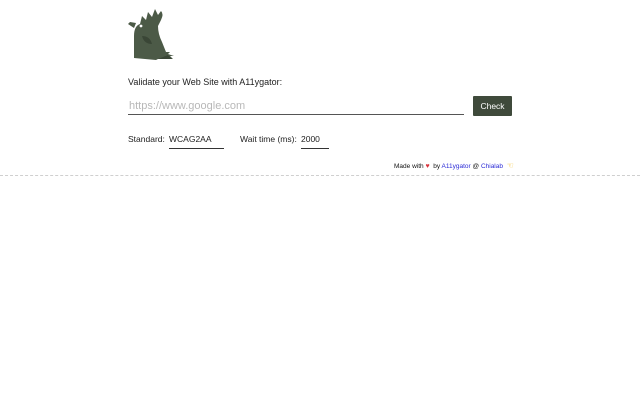 The width and height of the screenshot is (640, 400). I want to click on validate-prompt: Validate your Web Site with A11ygator:, so click(205, 82).